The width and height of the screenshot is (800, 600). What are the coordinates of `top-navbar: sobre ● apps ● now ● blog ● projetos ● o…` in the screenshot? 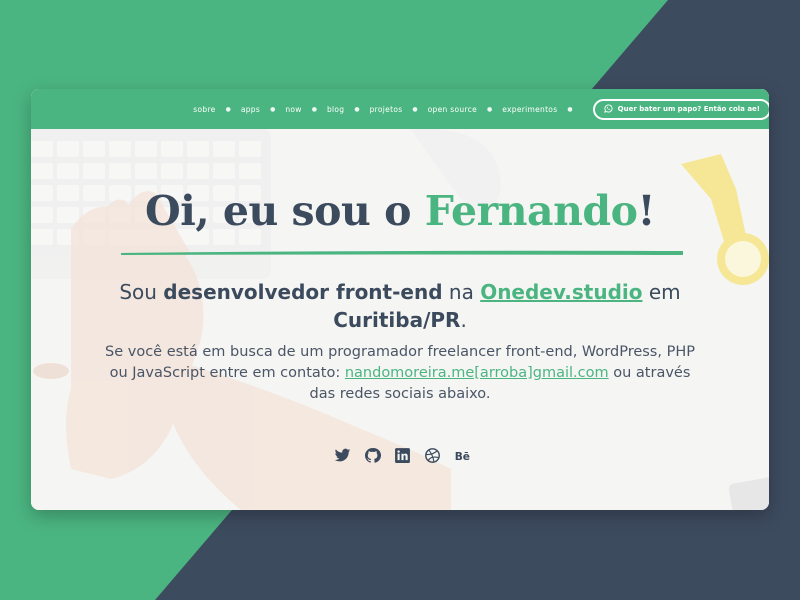 It's located at (400, 109).